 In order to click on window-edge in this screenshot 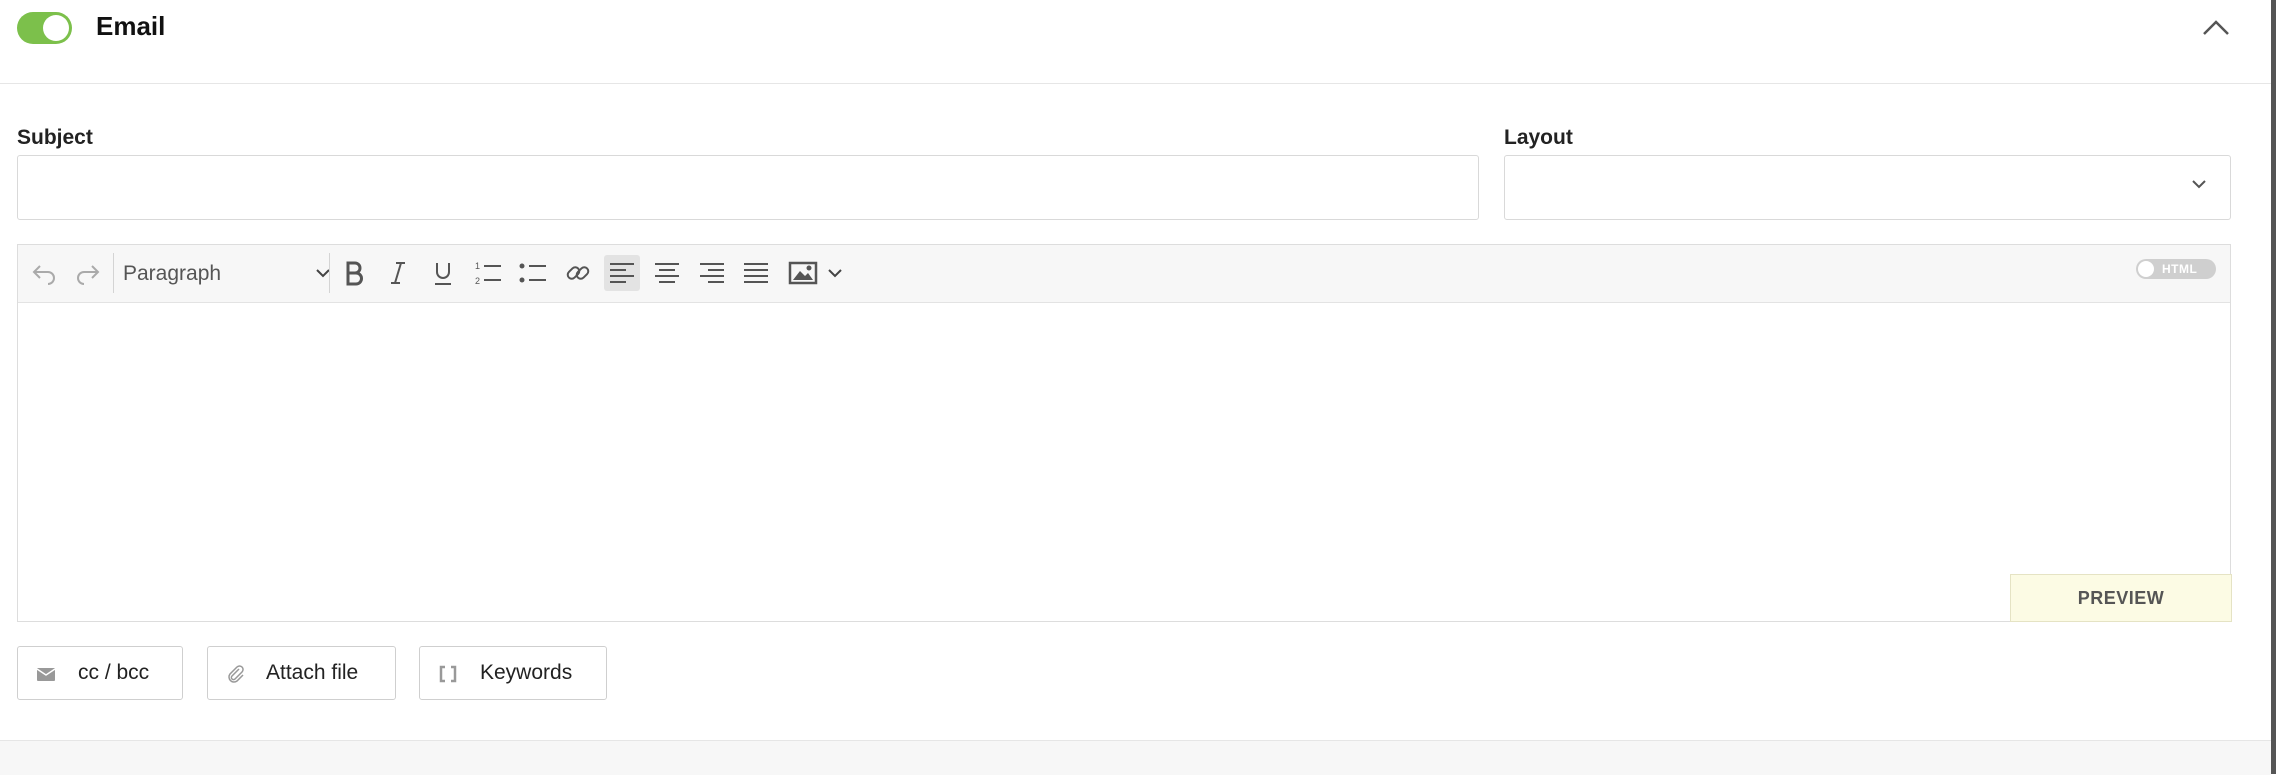, I will do `click(2273, 387)`.